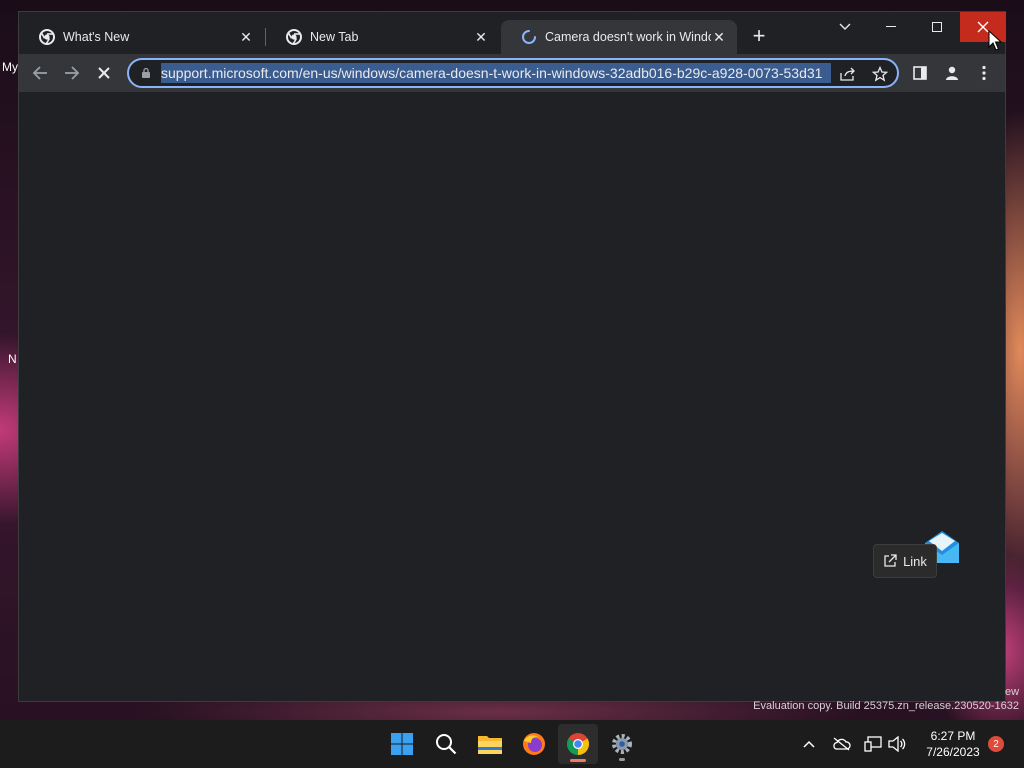 Image resolution: width=1024 pixels, height=768 pixels. I want to click on loading-spinner-icon, so click(529, 37).